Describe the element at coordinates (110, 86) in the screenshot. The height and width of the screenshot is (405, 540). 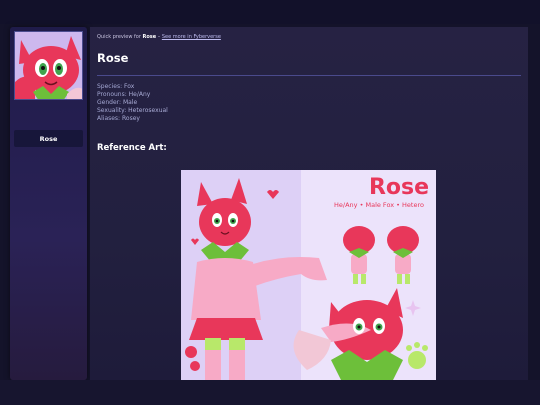
I see `species-label: Species:` at that location.